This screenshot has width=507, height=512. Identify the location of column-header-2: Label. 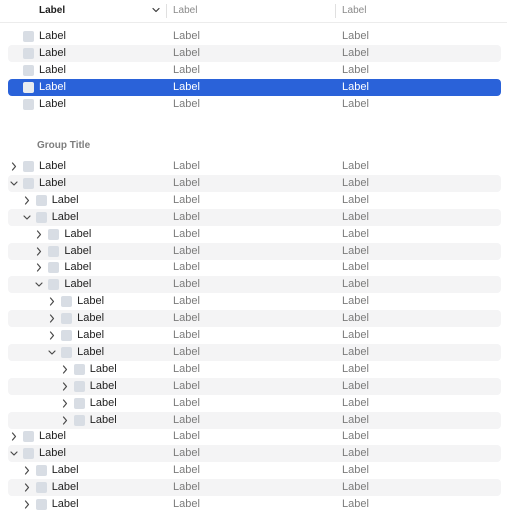
(253, 11).